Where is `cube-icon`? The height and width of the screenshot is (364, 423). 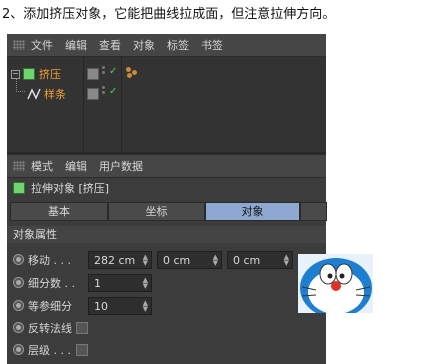 cube-icon is located at coordinates (19, 188).